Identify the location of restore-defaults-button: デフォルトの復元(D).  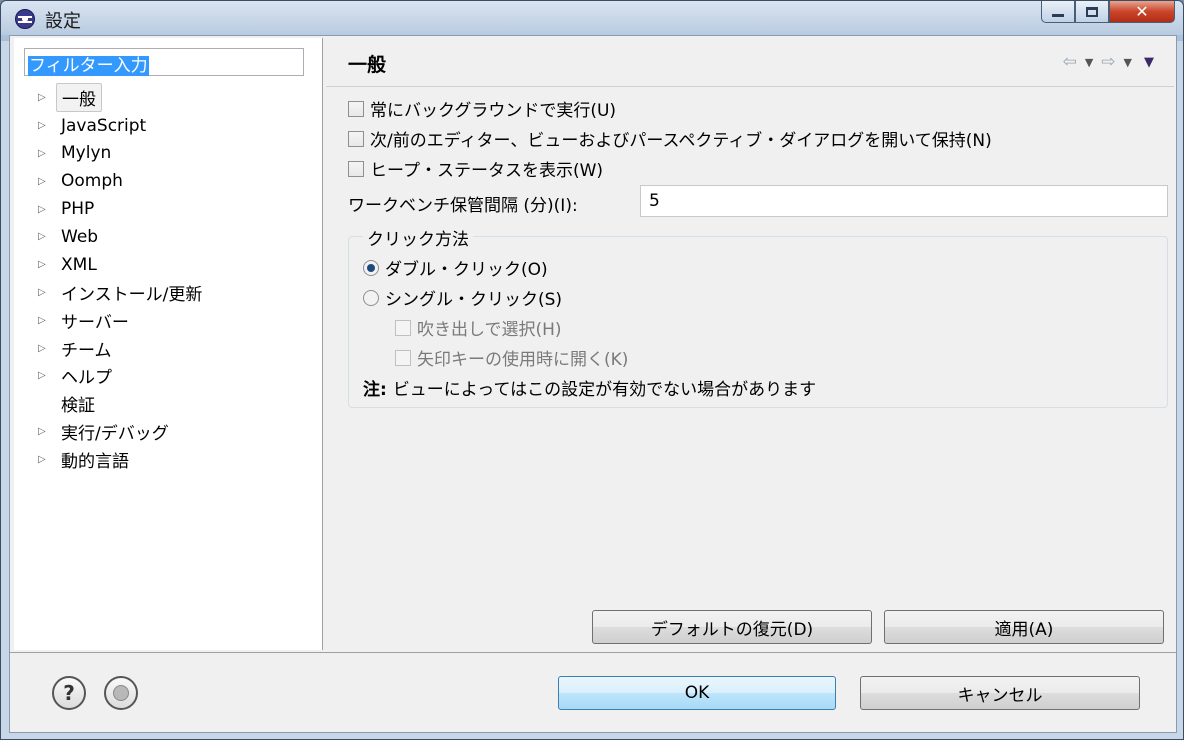
(732, 627).